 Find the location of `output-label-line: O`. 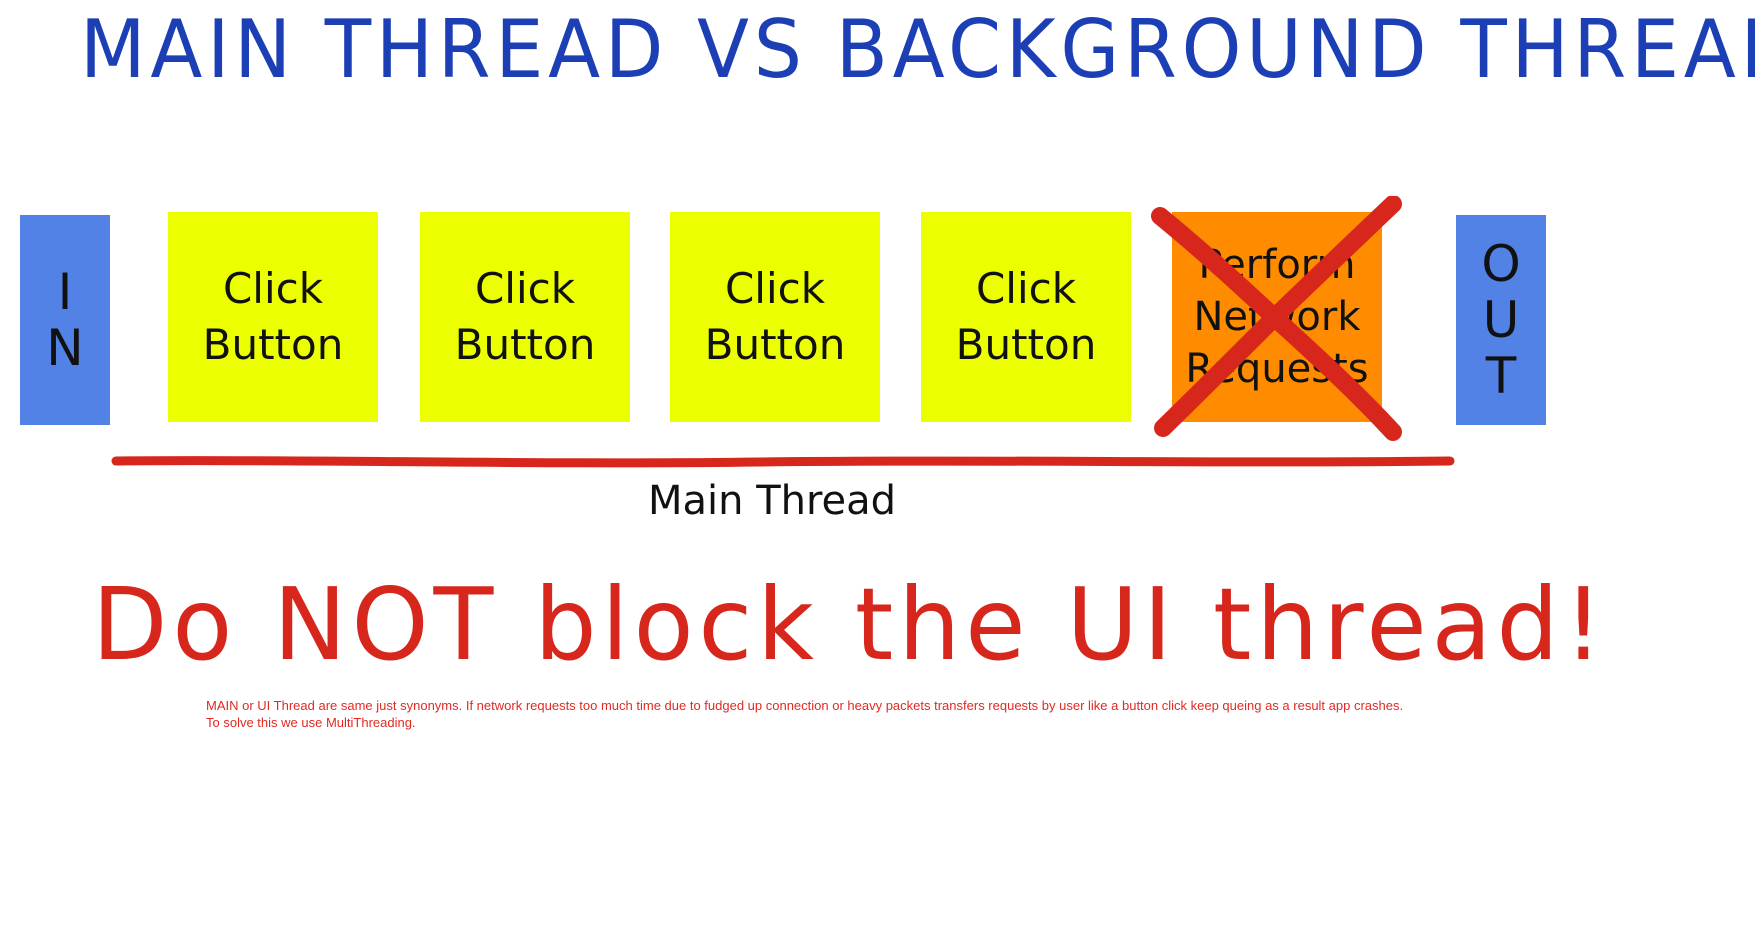

output-label-line: O is located at coordinates (1501, 264).